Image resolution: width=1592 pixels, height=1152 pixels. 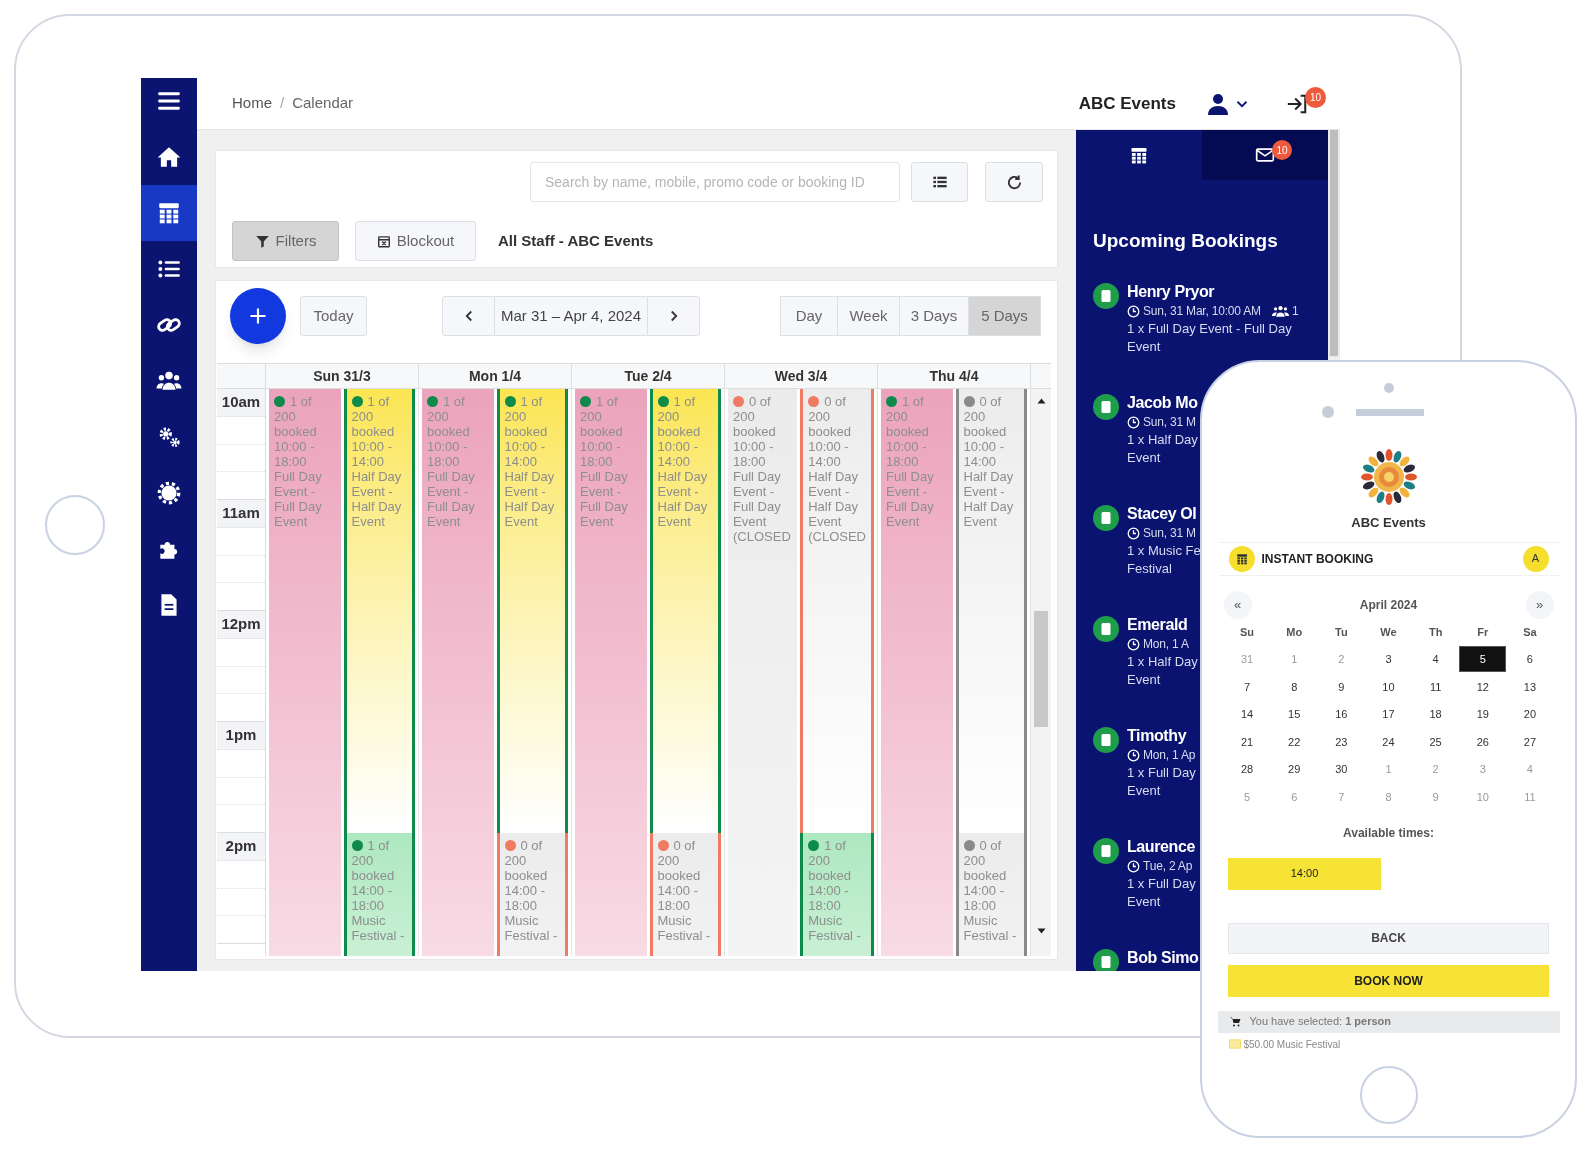 What do you see at coordinates (1530, 659) in the screenshot?
I see `date-cell: 6` at bounding box center [1530, 659].